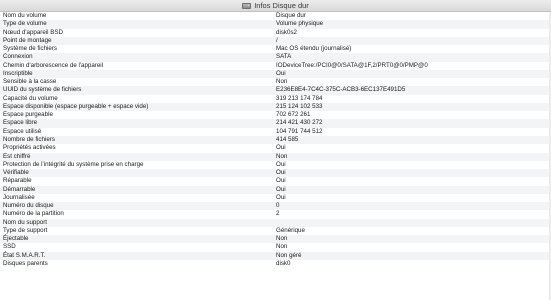  I want to click on info-value: 319 213 174 784, so click(299, 98).